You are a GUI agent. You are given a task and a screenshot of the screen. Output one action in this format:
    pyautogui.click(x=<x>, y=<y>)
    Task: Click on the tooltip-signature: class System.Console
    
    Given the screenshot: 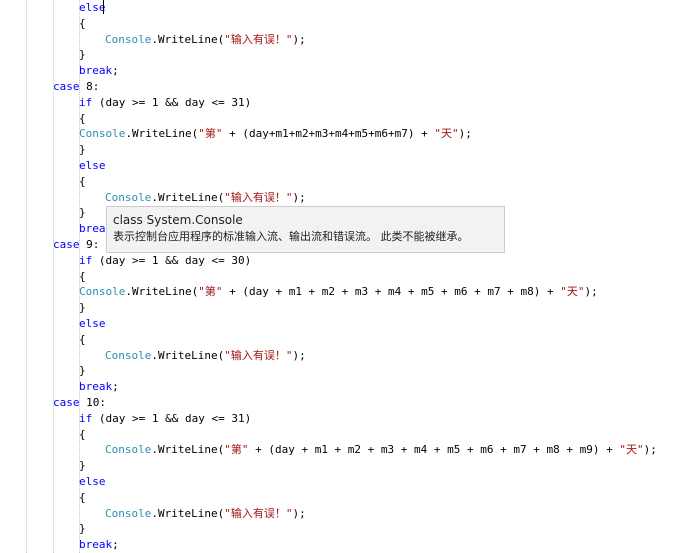 What is the action you would take?
    pyautogui.click(x=178, y=220)
    